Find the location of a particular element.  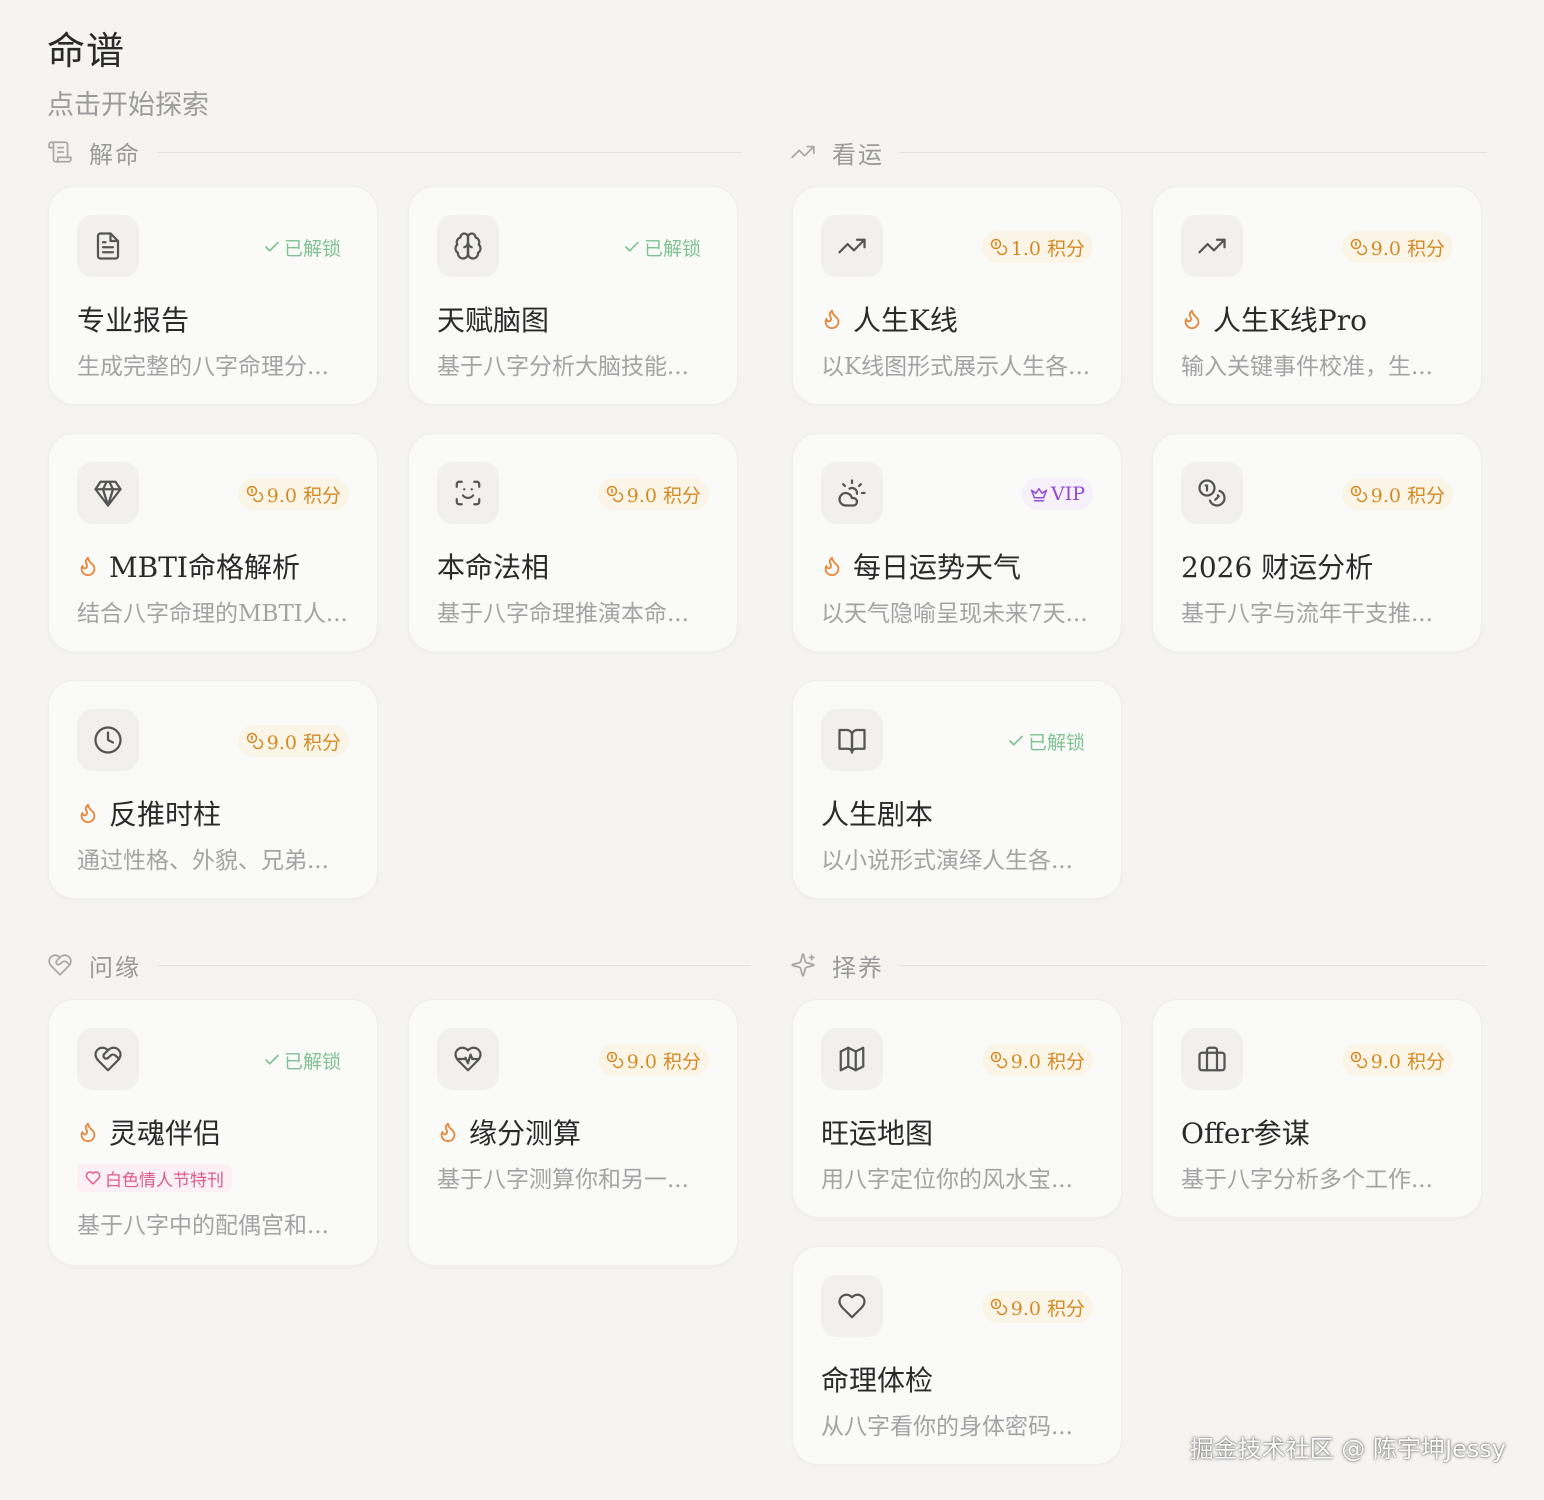

sparkles-icon is located at coordinates (804, 965).